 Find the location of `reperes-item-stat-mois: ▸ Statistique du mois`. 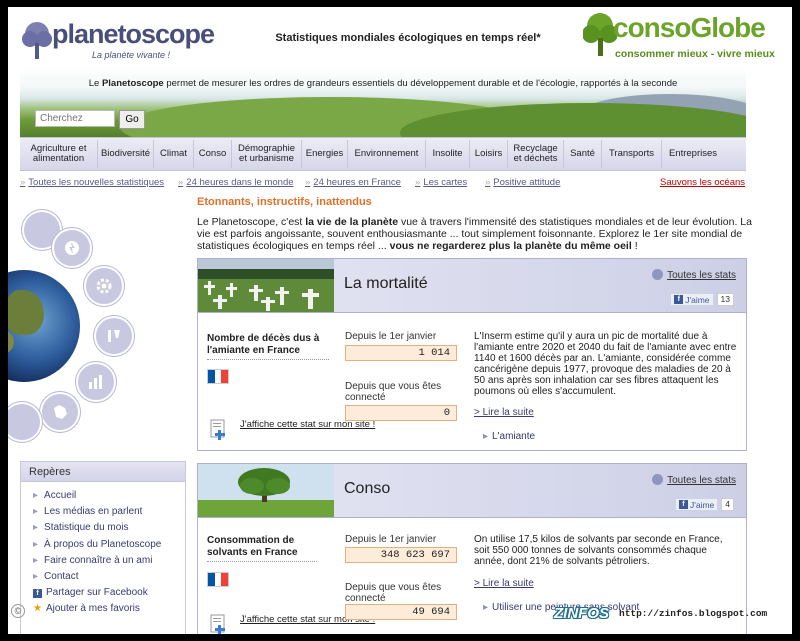

reperes-item-stat-mois: ▸ Statistique du mois is located at coordinates (109, 528).